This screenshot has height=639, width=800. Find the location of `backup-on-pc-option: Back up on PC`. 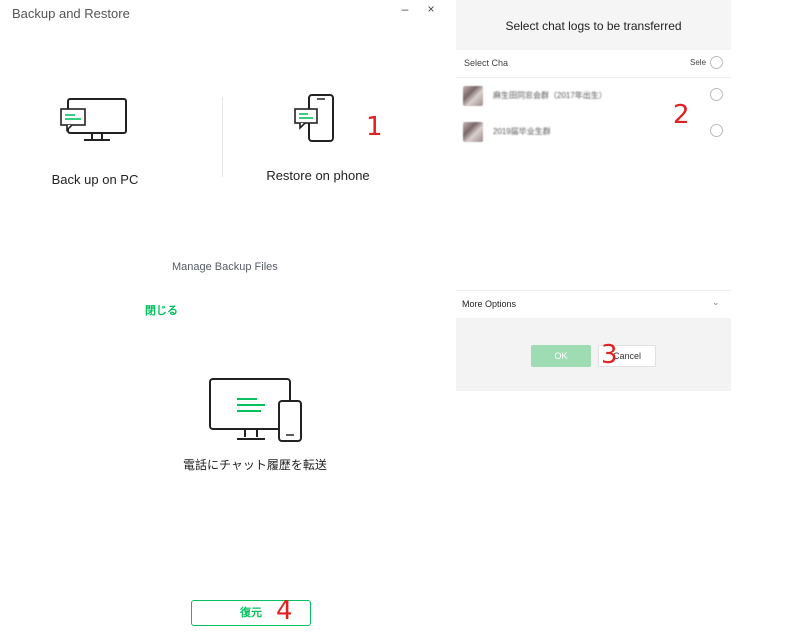

backup-on-pc-option: Back up on PC is located at coordinates (97, 141).